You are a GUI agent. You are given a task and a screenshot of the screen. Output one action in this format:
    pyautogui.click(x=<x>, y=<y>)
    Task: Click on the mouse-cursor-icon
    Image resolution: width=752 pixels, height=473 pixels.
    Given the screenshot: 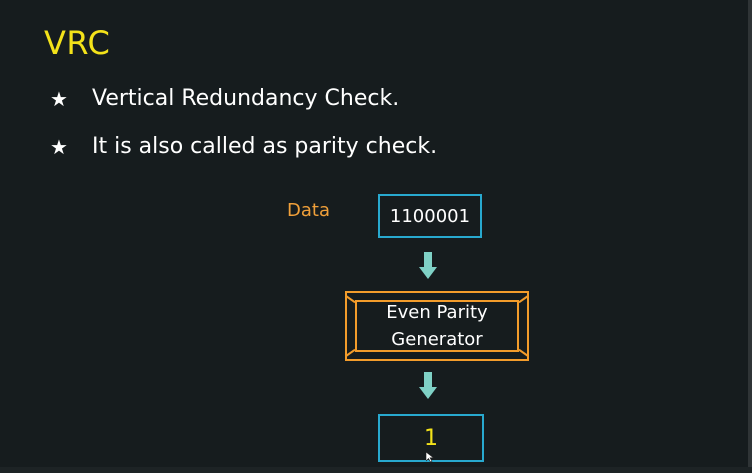 What is the action you would take?
    pyautogui.click(x=430, y=457)
    